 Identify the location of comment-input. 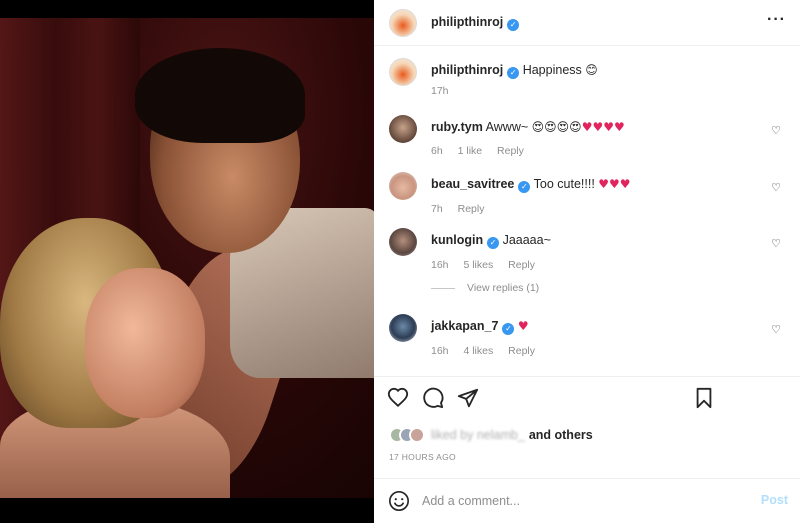
(587, 501).